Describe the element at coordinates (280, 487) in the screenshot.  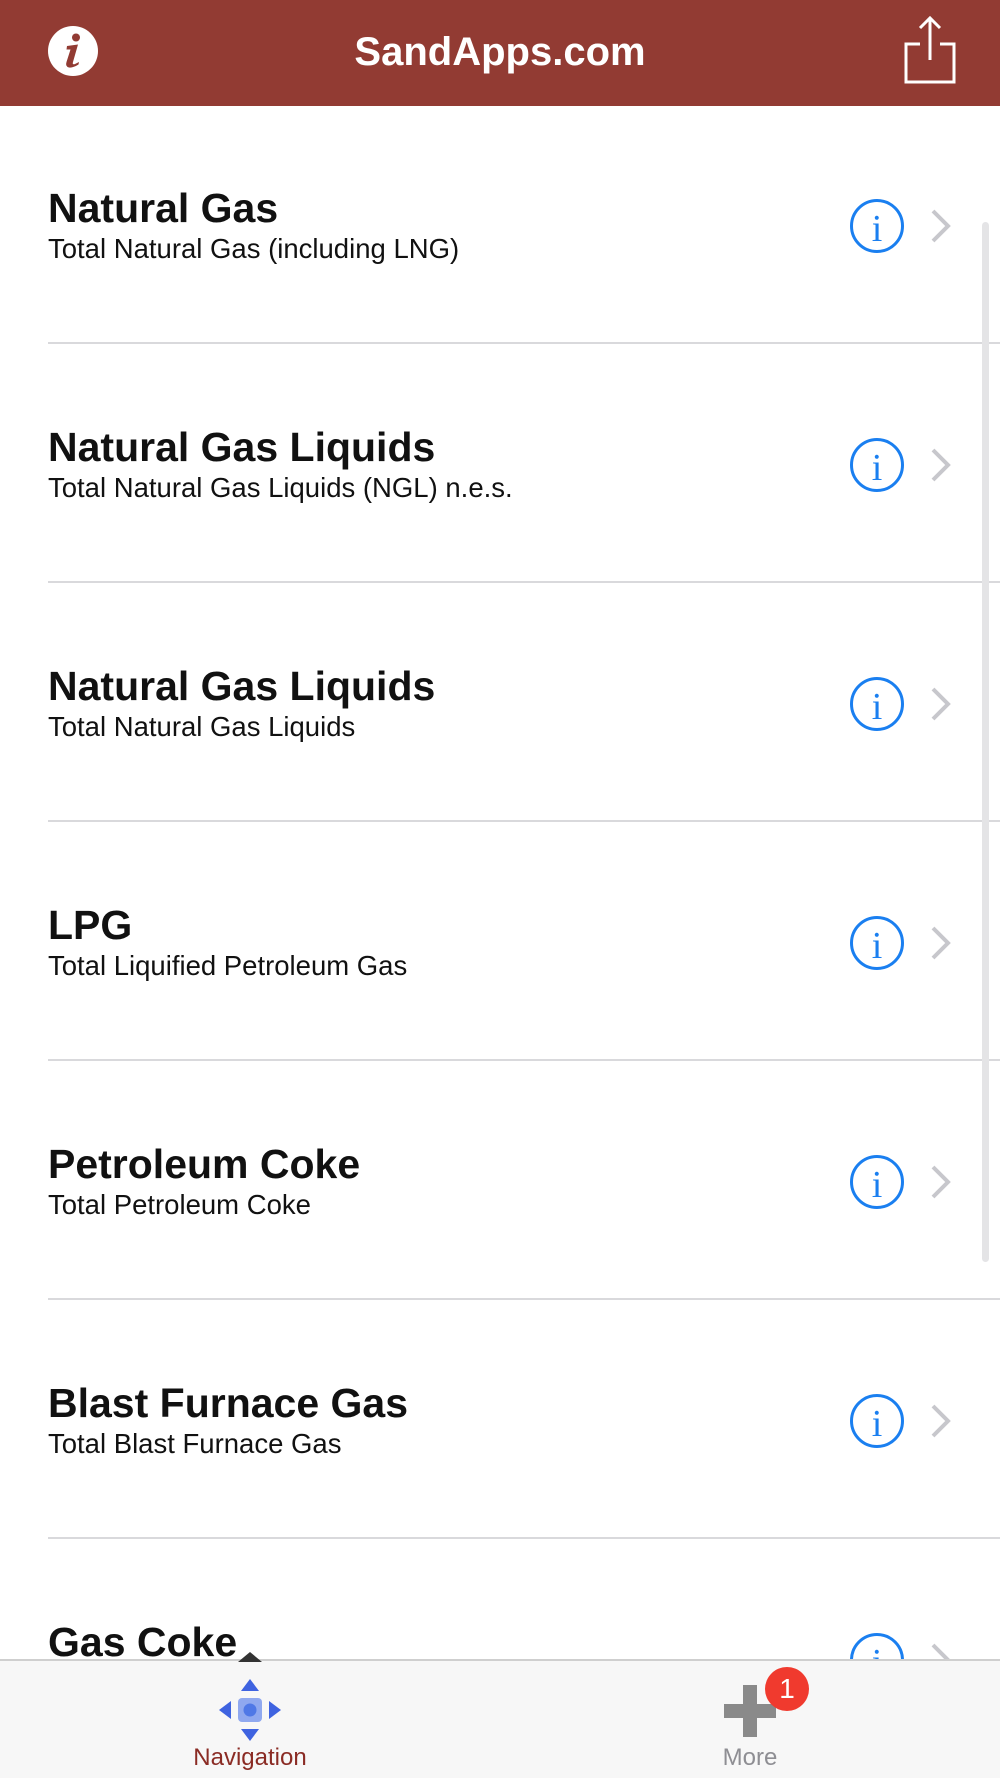
I see `list-item-subtitle: Total Natural Gas Liquids (NGL) n.e.s.` at that location.